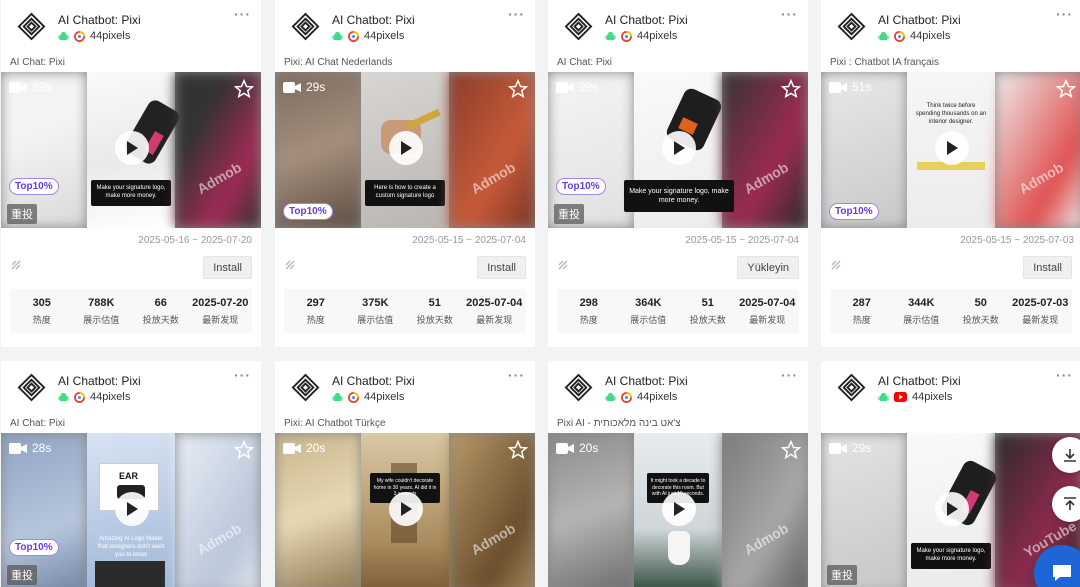  I want to click on relaunch-tag: 重投, so click(842, 575).